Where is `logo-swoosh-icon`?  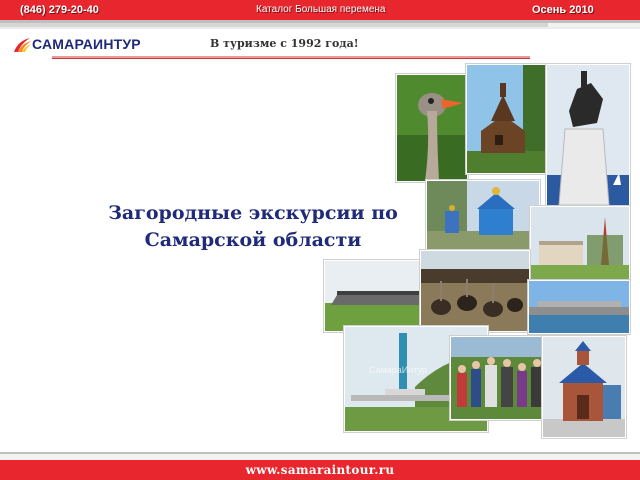 logo-swoosh-icon is located at coordinates (22, 45).